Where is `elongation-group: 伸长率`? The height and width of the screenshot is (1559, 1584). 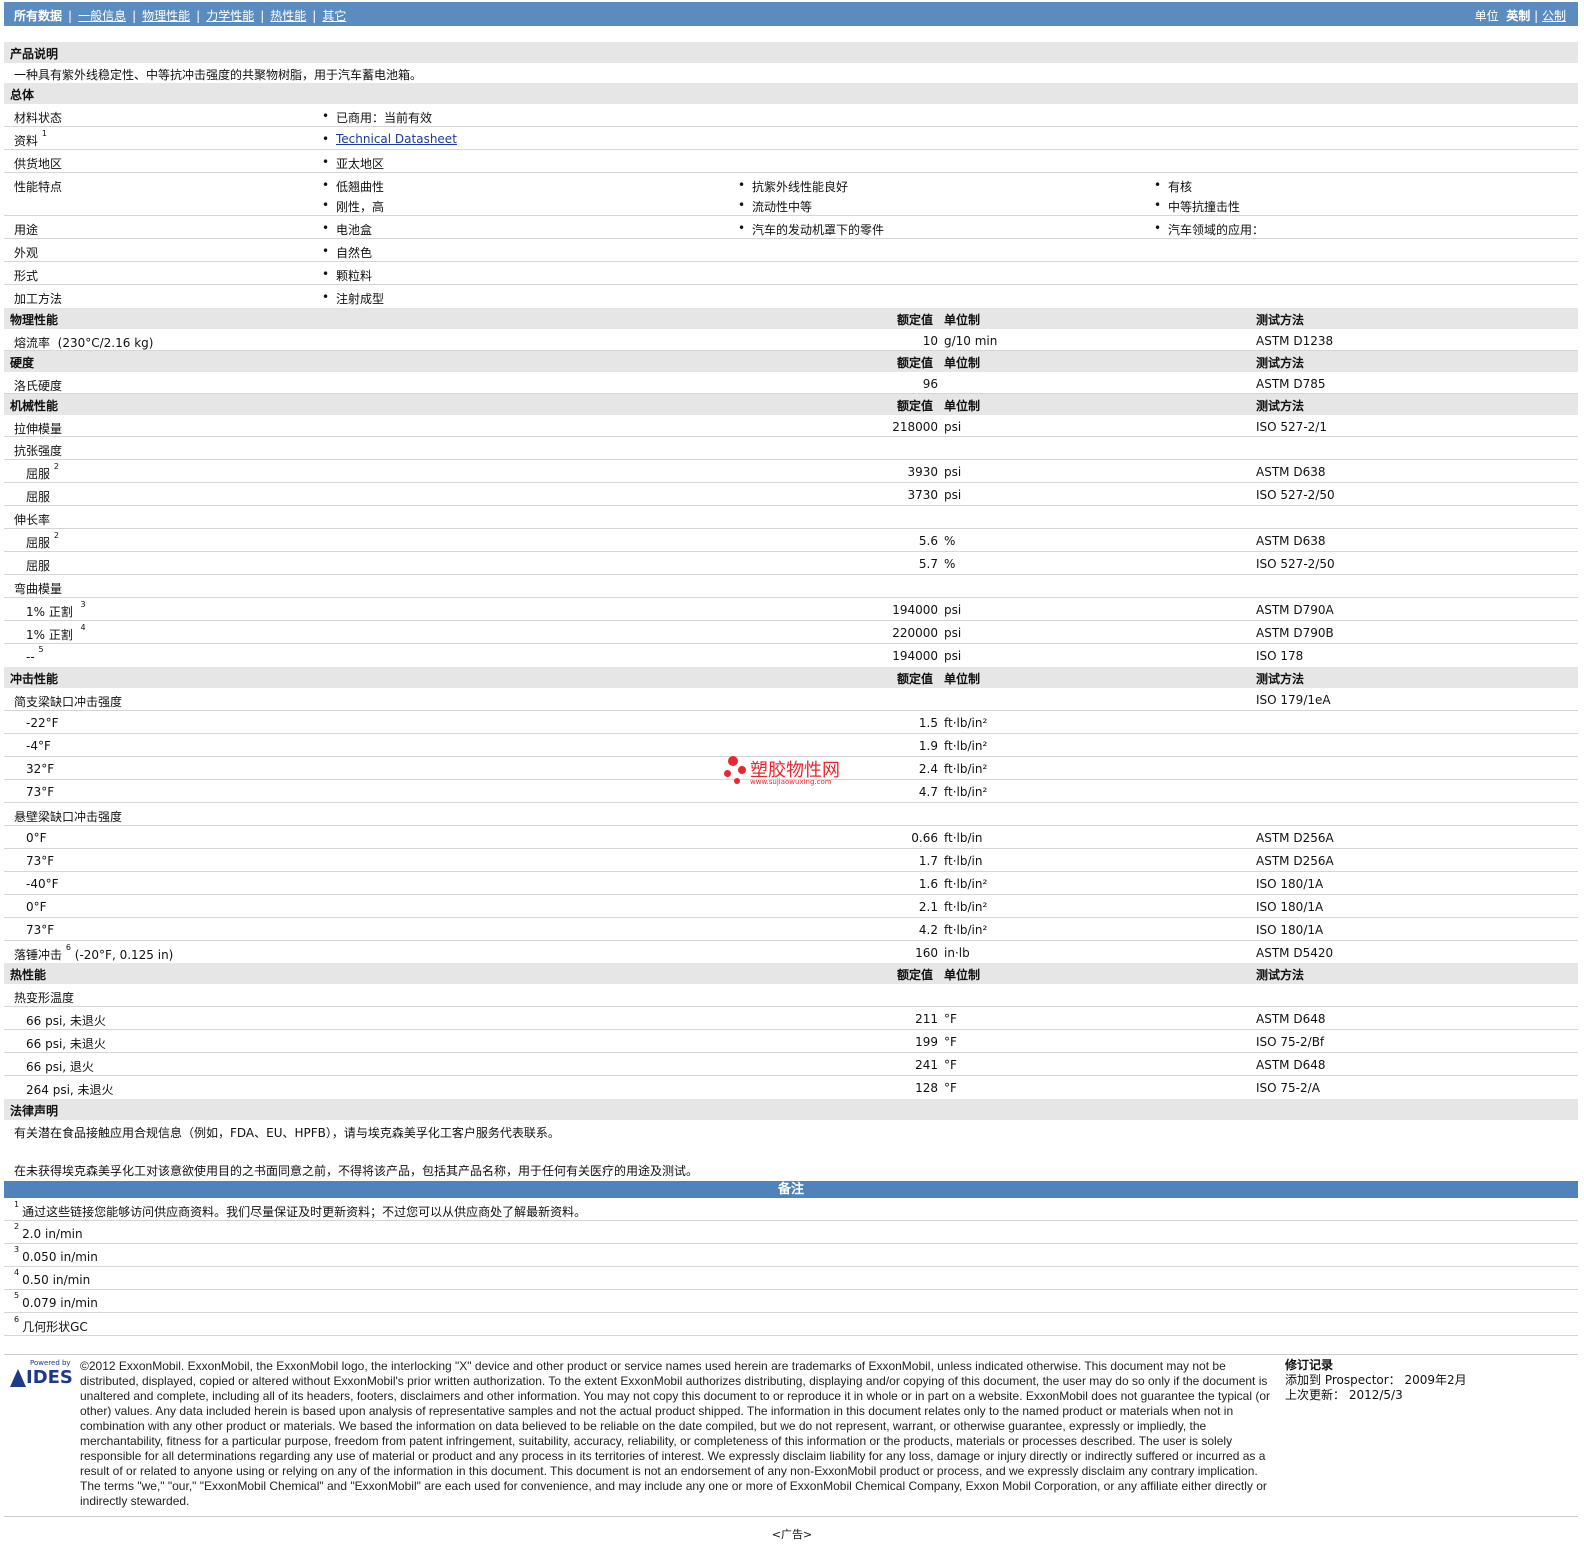 elongation-group: 伸长率 is located at coordinates (791, 517).